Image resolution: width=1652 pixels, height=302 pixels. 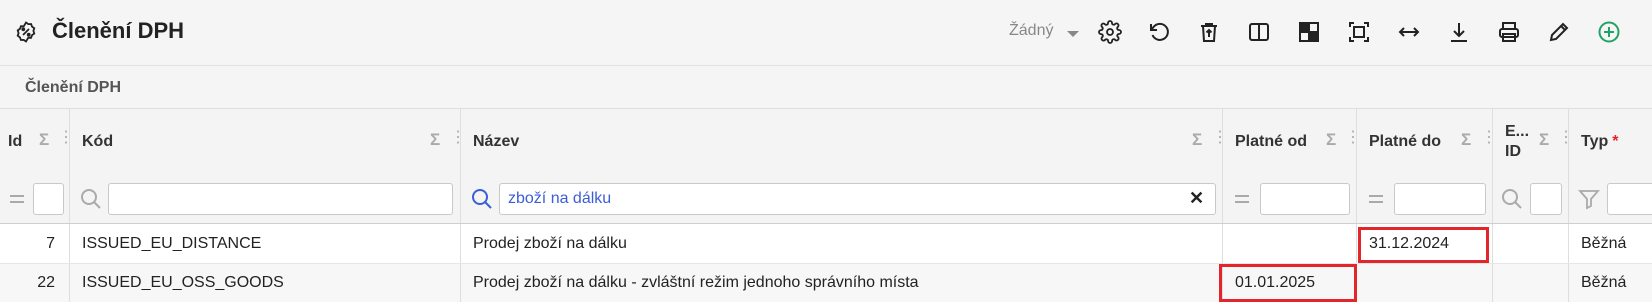 I want to click on column-label-platne-do: Platné do, so click(x=1405, y=141).